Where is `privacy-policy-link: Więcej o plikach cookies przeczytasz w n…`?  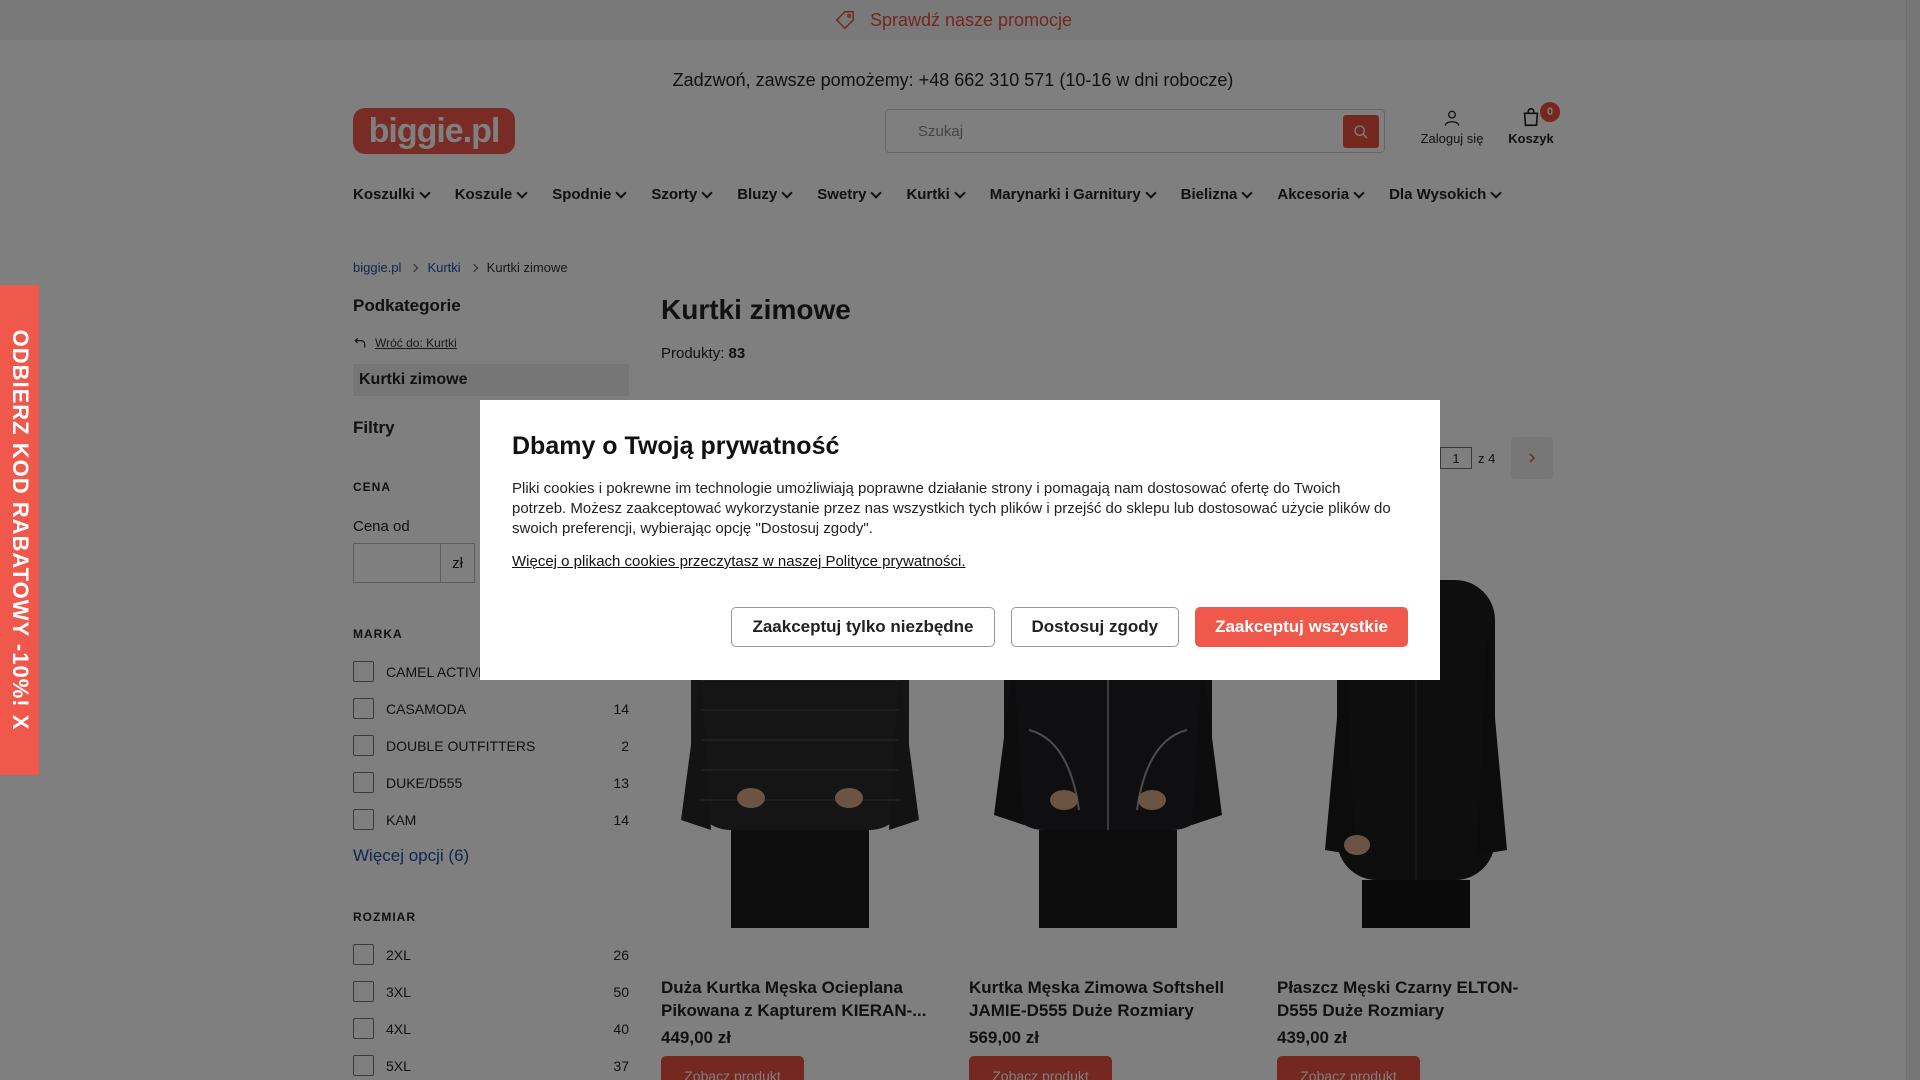 privacy-policy-link: Więcej o plikach cookies przeczytasz w n… is located at coordinates (960, 561).